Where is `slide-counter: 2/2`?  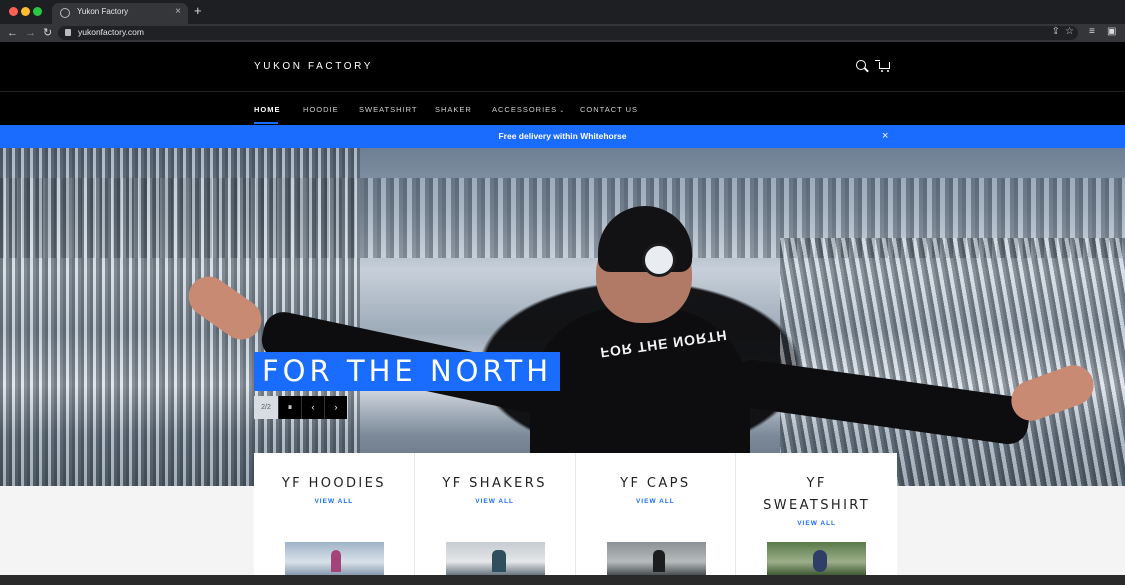 slide-counter: 2/2 is located at coordinates (266, 407).